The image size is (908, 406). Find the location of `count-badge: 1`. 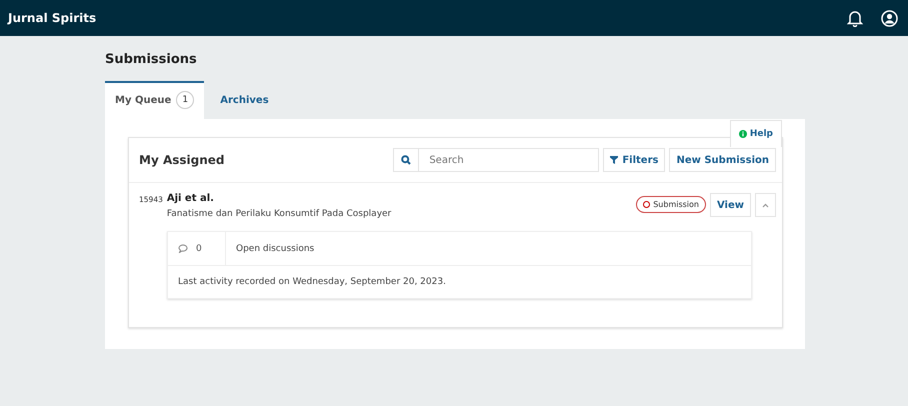

count-badge: 1 is located at coordinates (185, 100).